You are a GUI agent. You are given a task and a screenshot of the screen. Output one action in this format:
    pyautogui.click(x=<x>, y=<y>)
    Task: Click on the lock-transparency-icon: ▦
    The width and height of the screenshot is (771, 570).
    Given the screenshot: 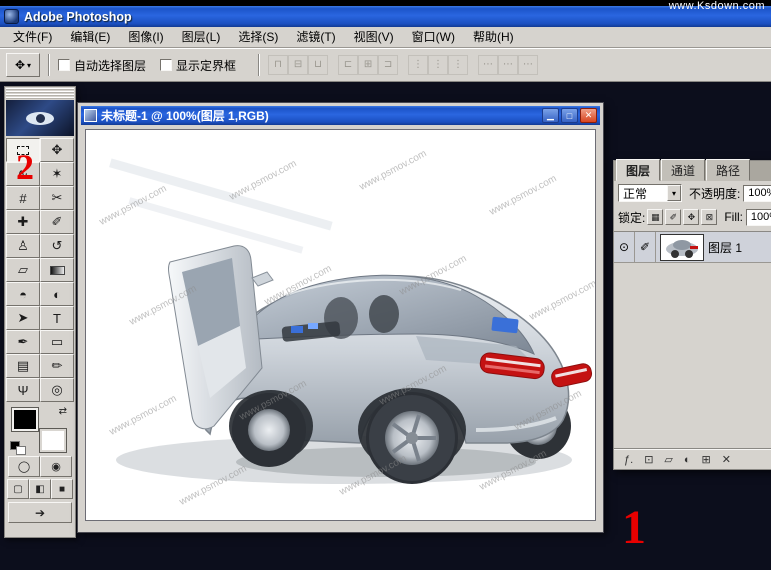 What is the action you would take?
    pyautogui.click(x=655, y=217)
    